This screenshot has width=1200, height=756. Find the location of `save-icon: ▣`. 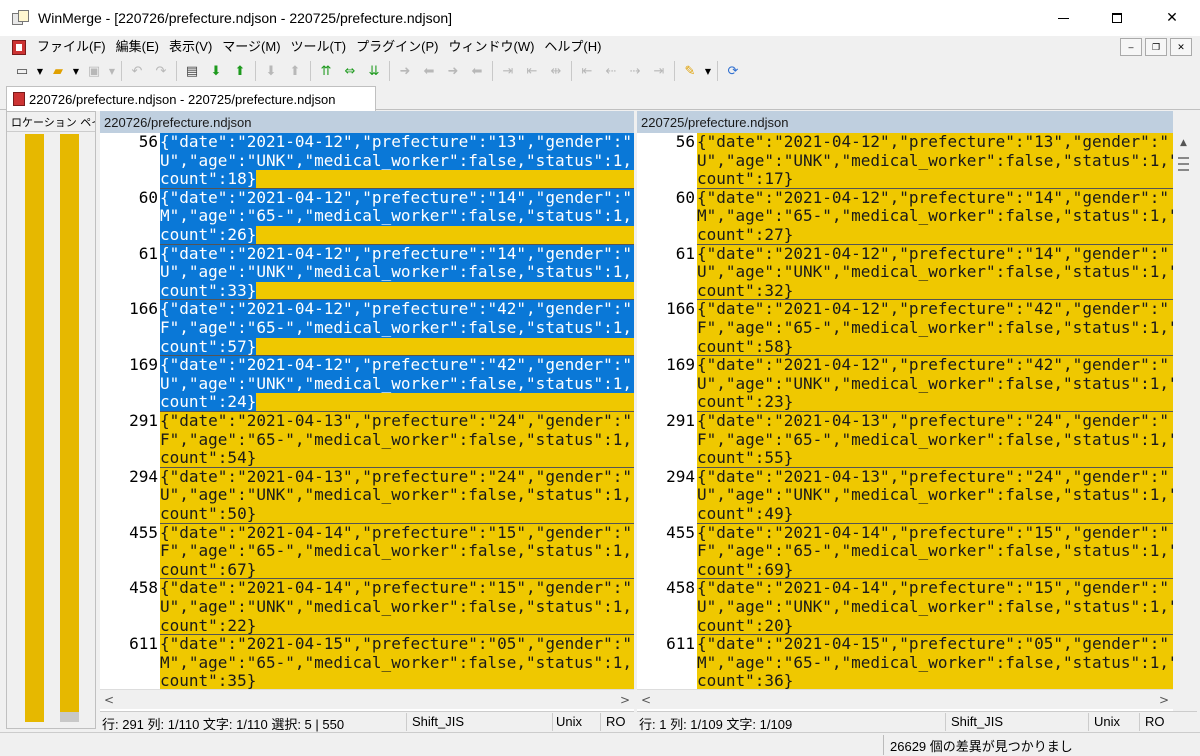

save-icon: ▣ is located at coordinates (94, 71).